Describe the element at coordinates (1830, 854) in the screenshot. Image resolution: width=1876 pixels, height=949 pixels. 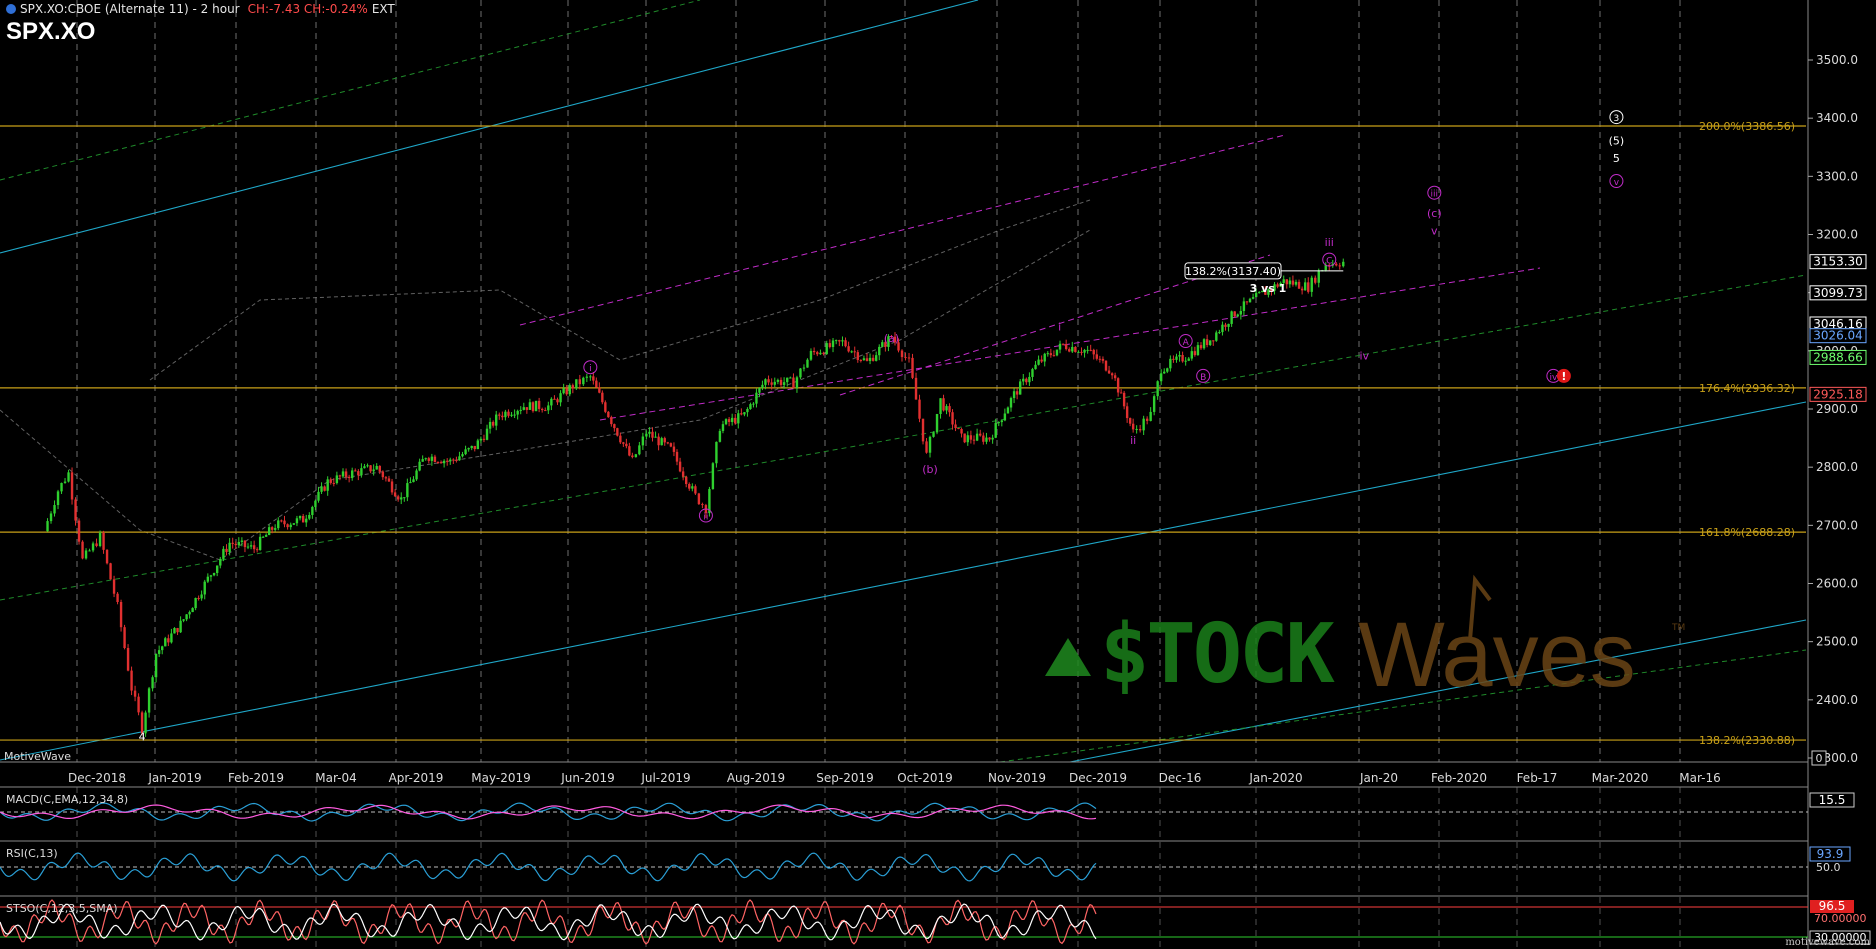
I see `rsi-value-label: 93.9` at that location.